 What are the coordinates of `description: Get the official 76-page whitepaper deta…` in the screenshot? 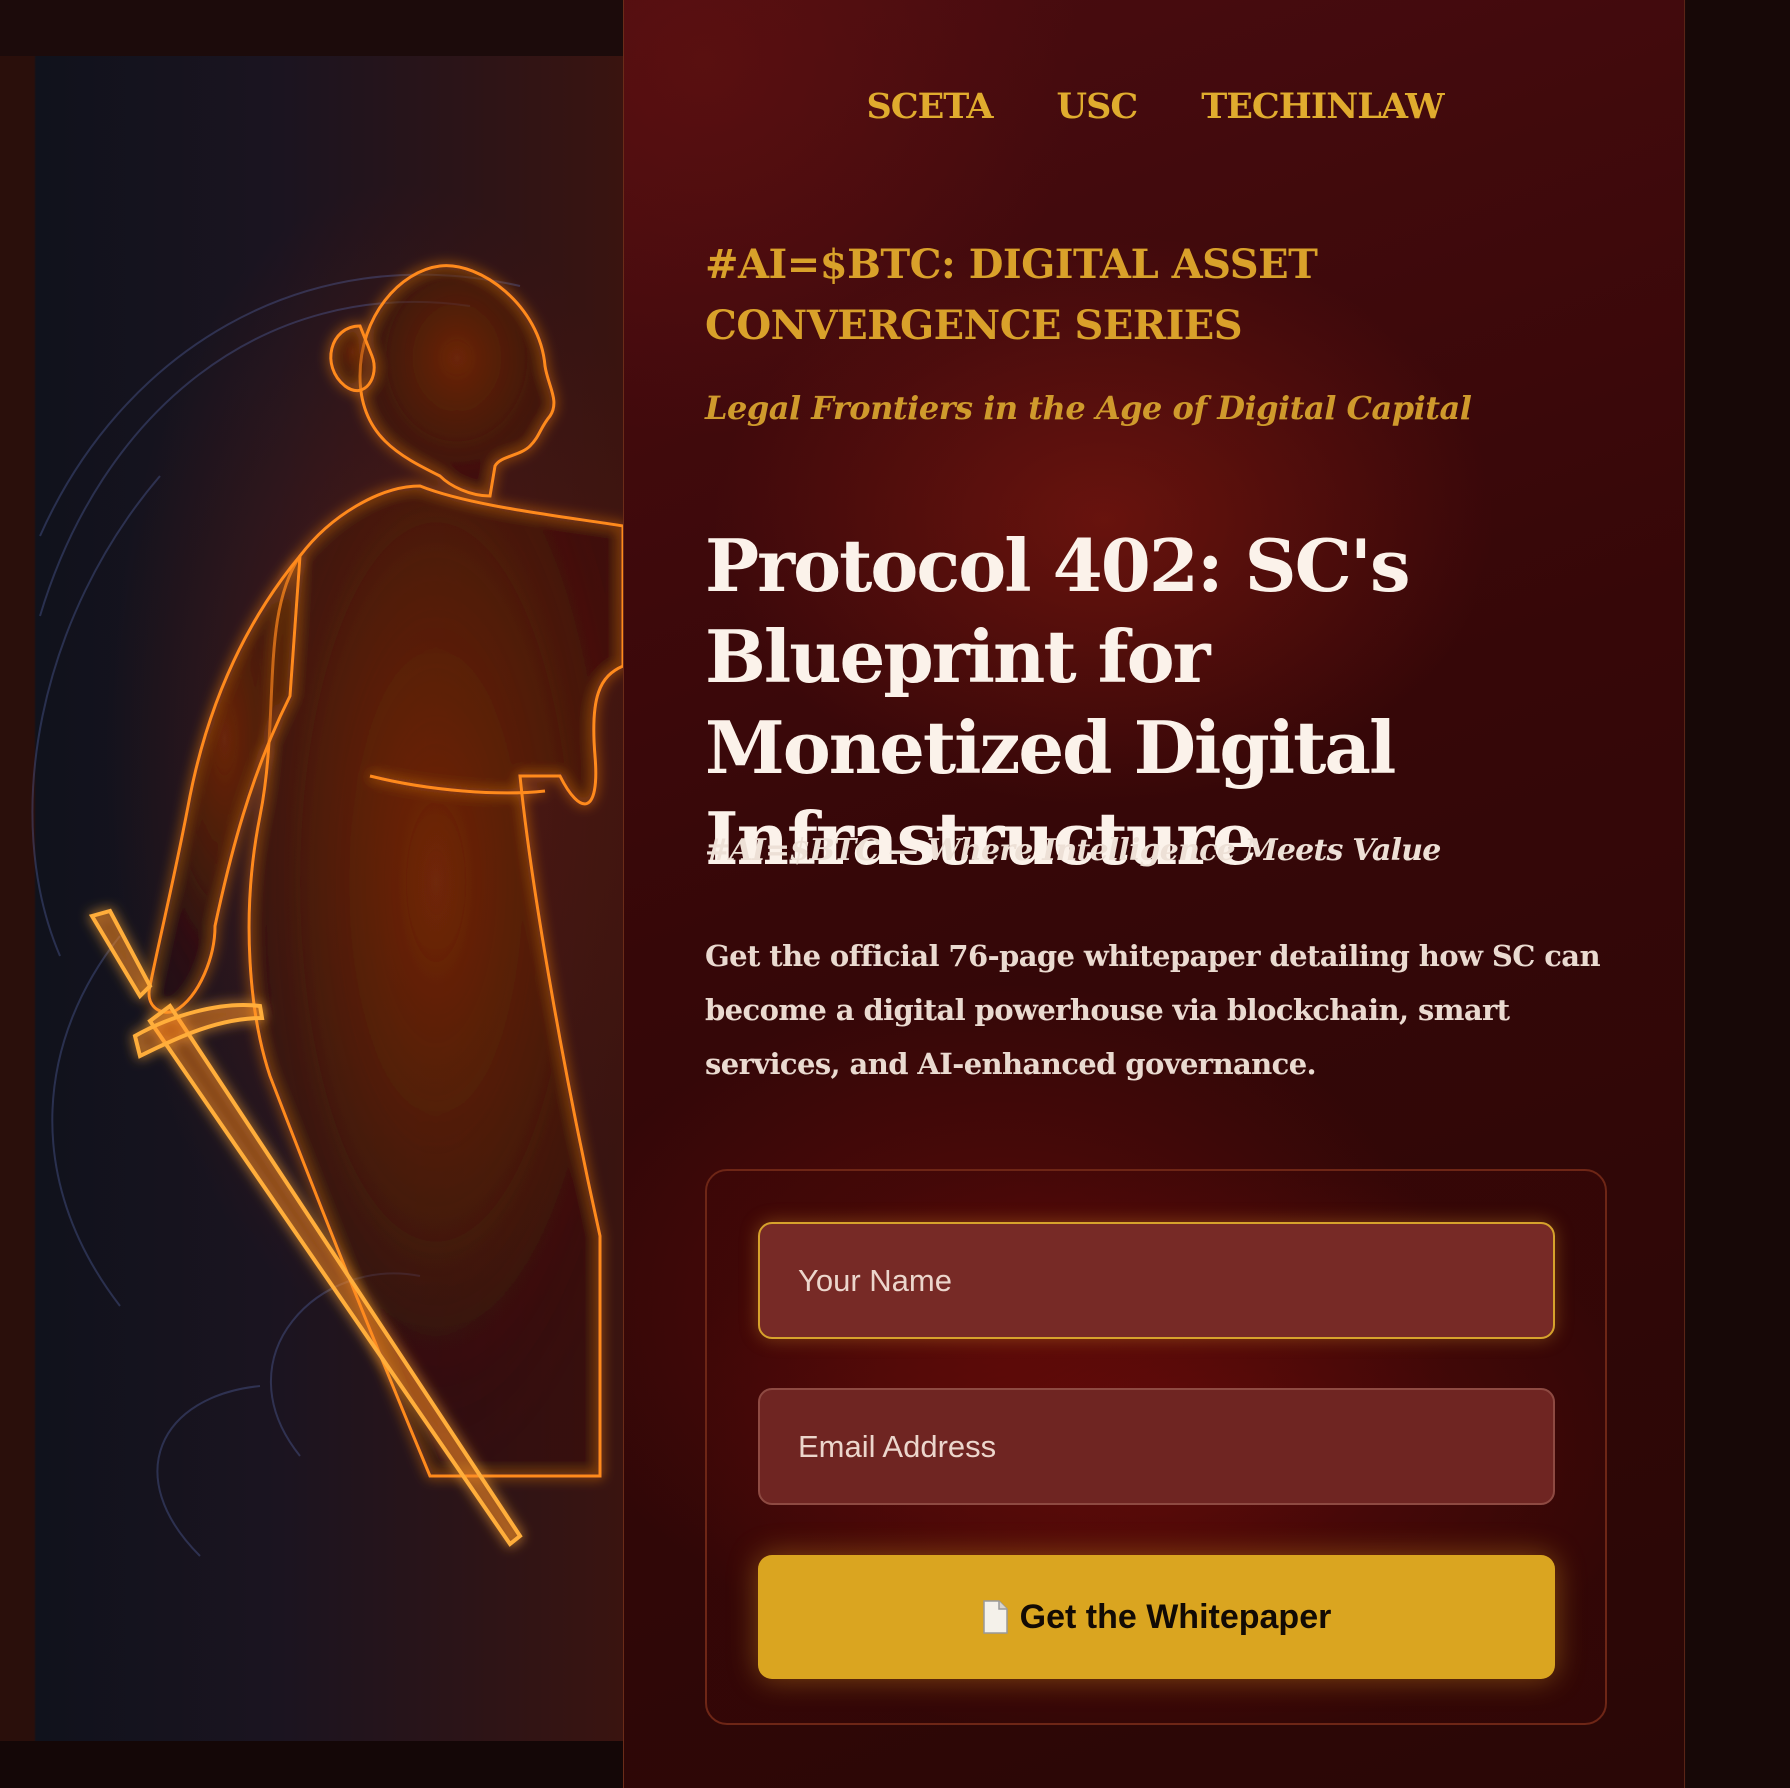 It's located at (1153, 1010).